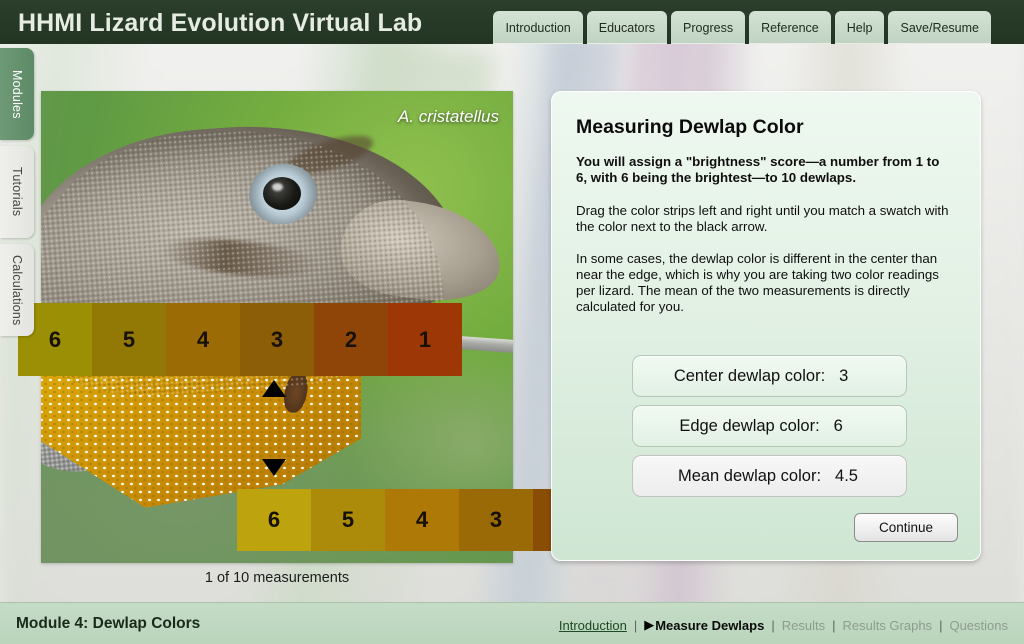 The image size is (1024, 644). I want to click on app-title: HHMI Lizard Evolution Virtual Lab, so click(220, 23).